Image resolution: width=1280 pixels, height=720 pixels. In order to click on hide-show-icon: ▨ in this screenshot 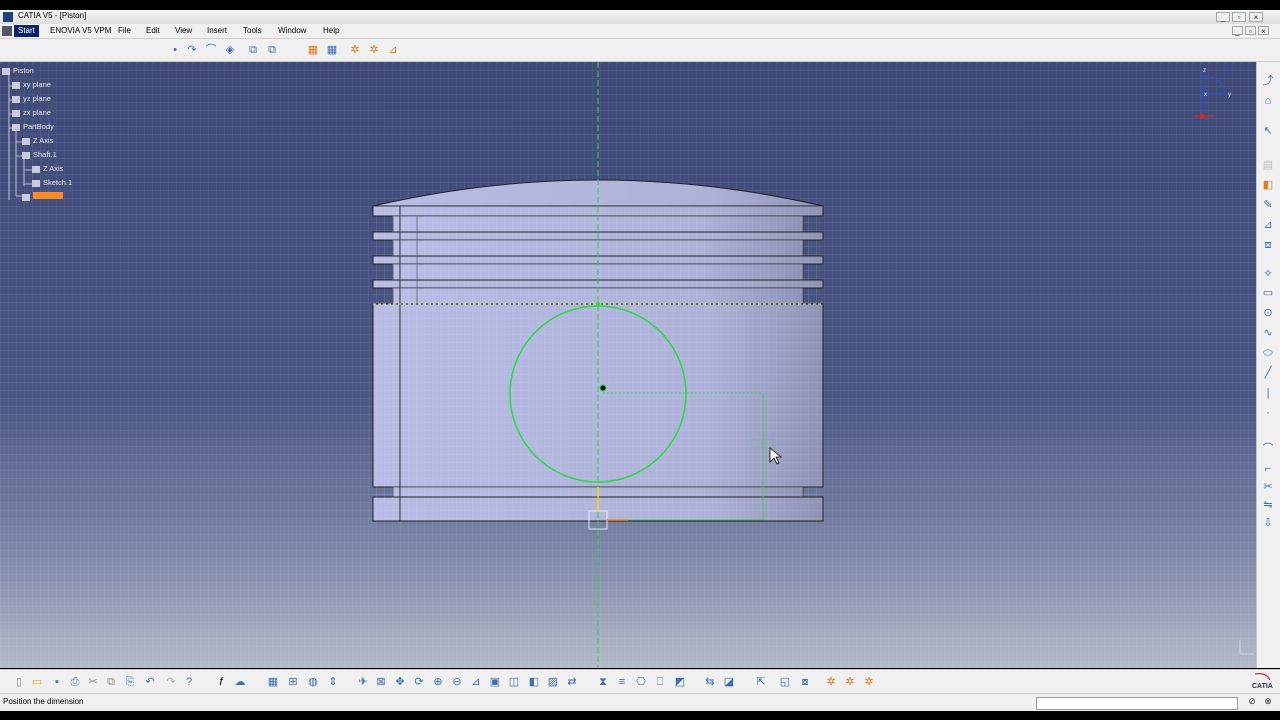, I will do `click(553, 682)`.